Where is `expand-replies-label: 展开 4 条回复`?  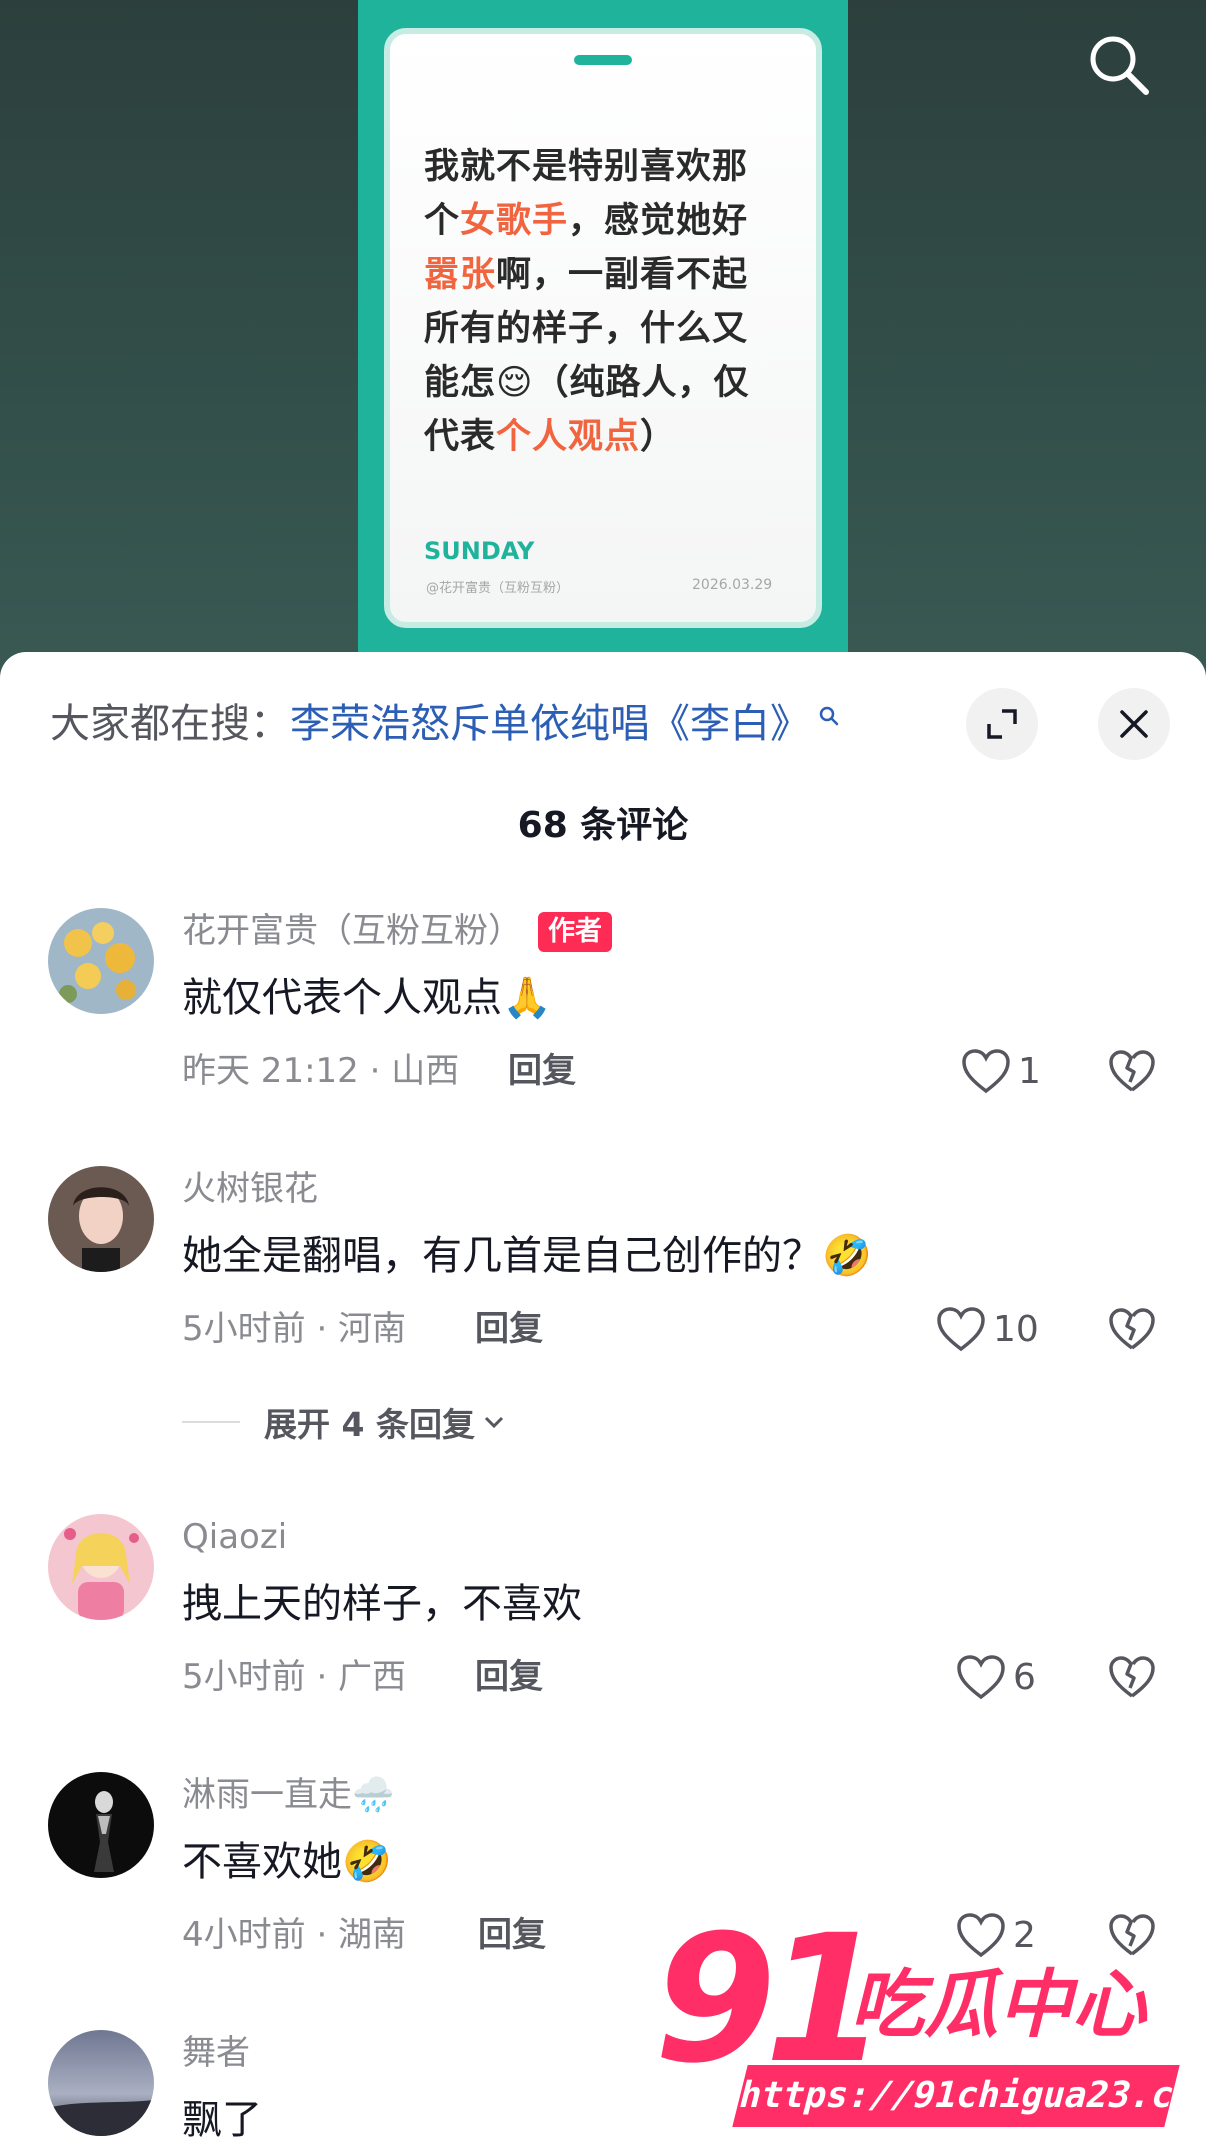
expand-replies-label: 展开 4 条回复 is located at coordinates (369, 1424).